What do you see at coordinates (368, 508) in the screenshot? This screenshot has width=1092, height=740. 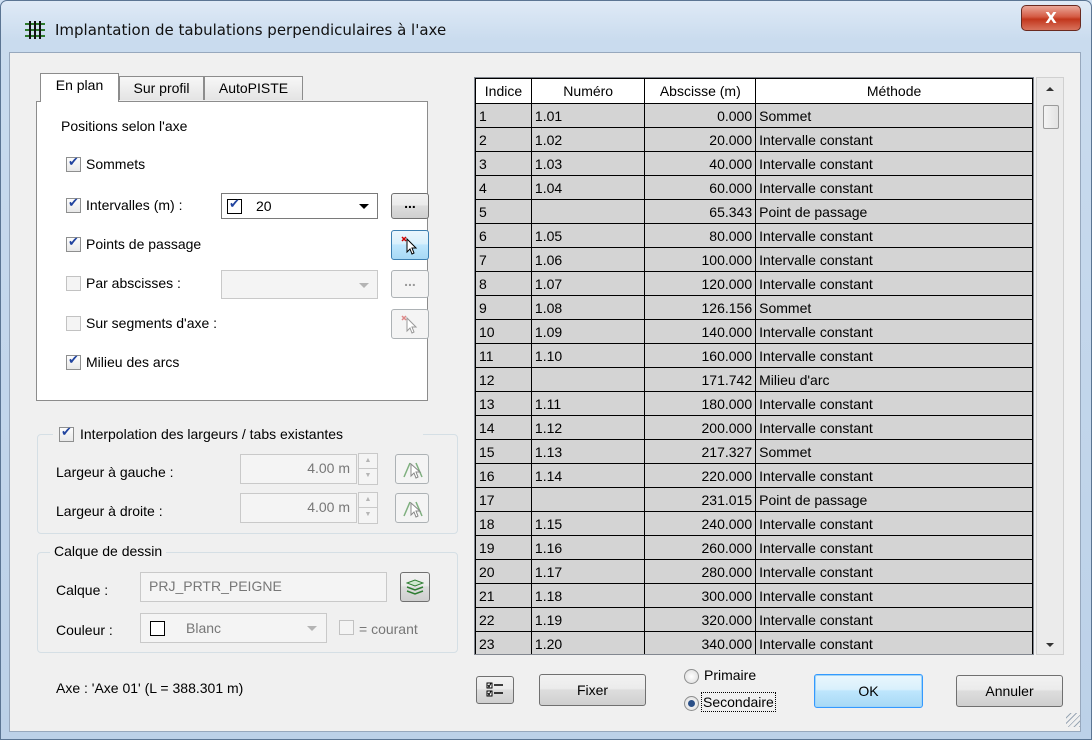 I see `largeur-droite-spinner: ▲ ▼` at bounding box center [368, 508].